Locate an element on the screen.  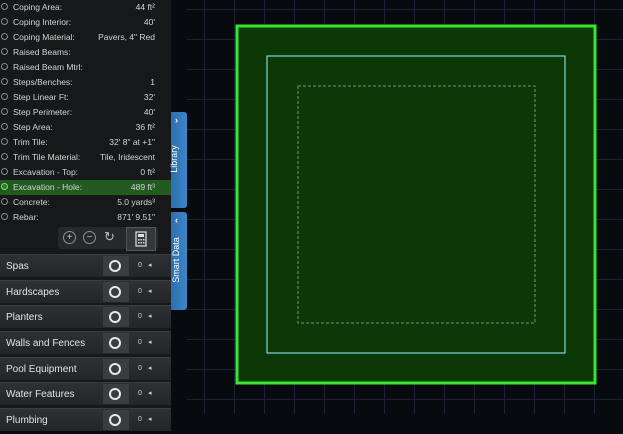
category-row: Spas 0 ◂ is located at coordinates (85, 265).